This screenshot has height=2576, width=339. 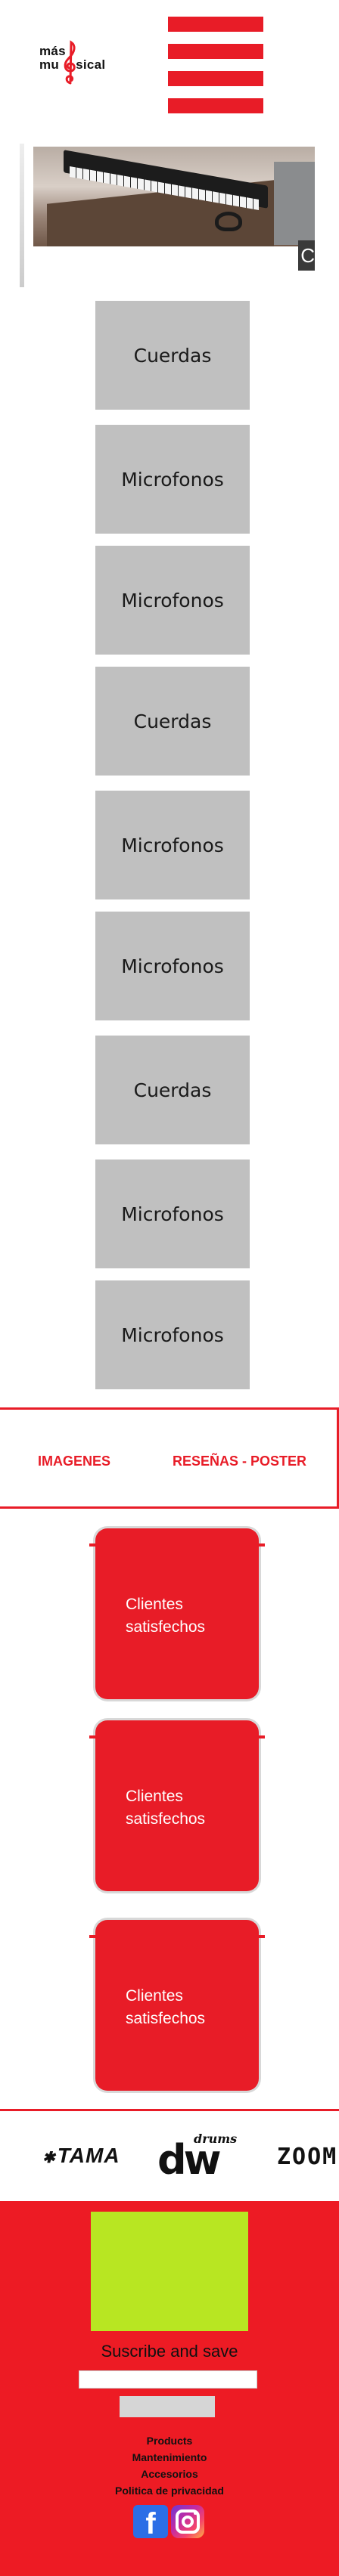 I want to click on site-header: más mu sical, so click(x=169, y=68).